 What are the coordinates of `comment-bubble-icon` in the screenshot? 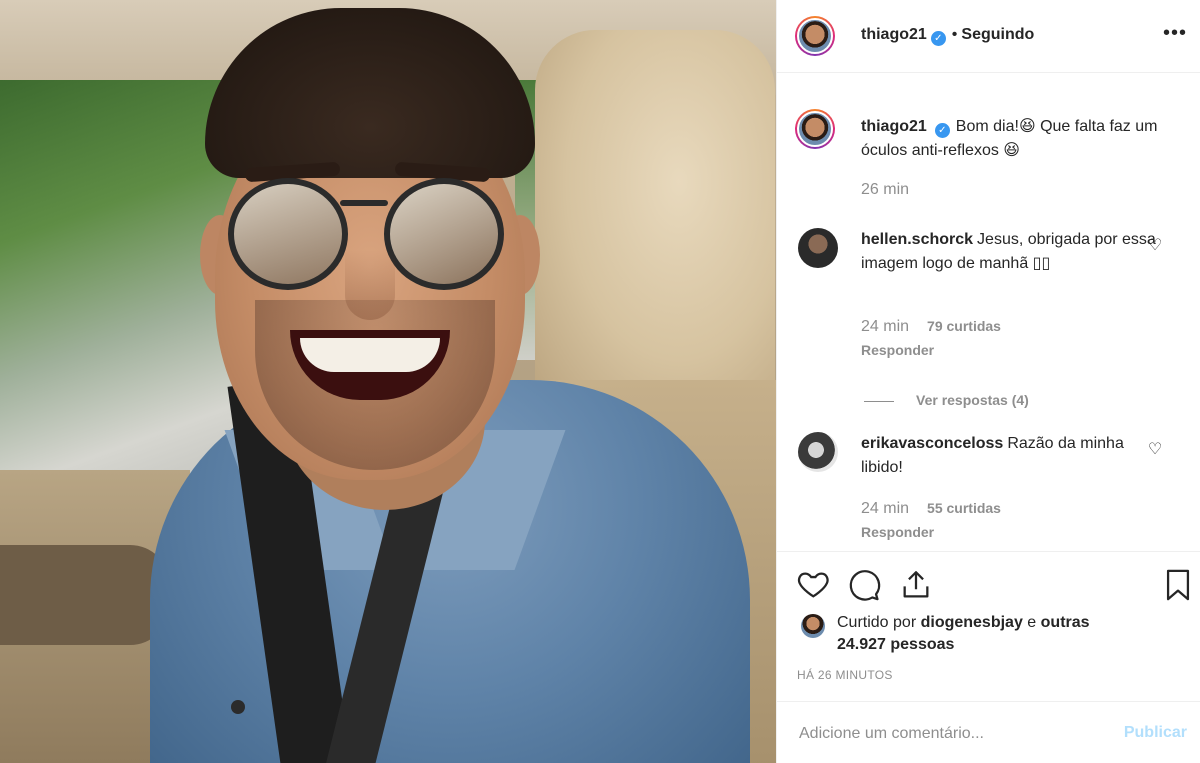 It's located at (864, 585).